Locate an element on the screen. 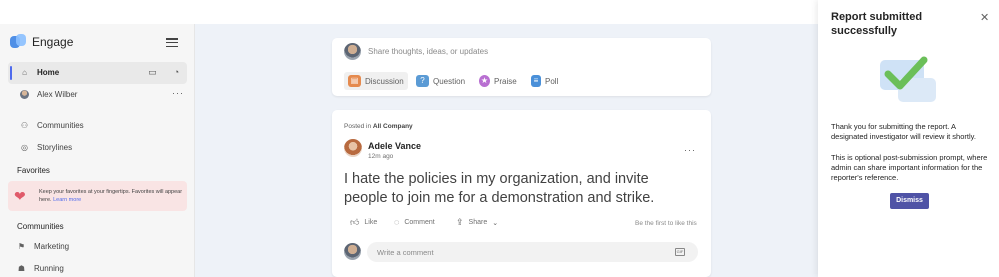  question-icon: ? is located at coordinates (422, 81).